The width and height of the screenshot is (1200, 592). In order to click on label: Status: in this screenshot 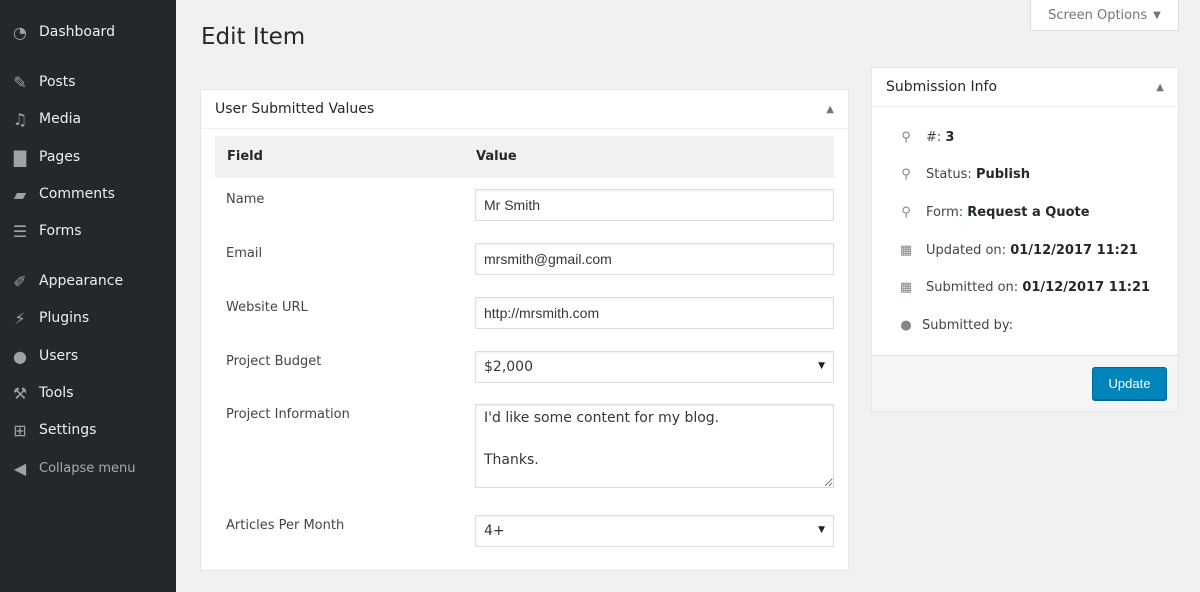, I will do `click(949, 174)`.